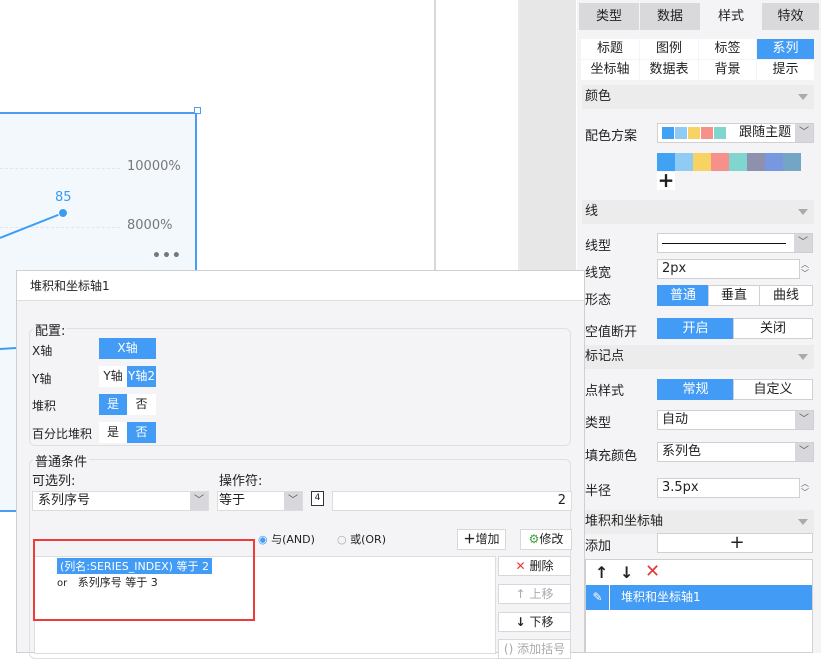 The image size is (821, 659). I want to click on add-condition-button: ＋增加, so click(481, 539).